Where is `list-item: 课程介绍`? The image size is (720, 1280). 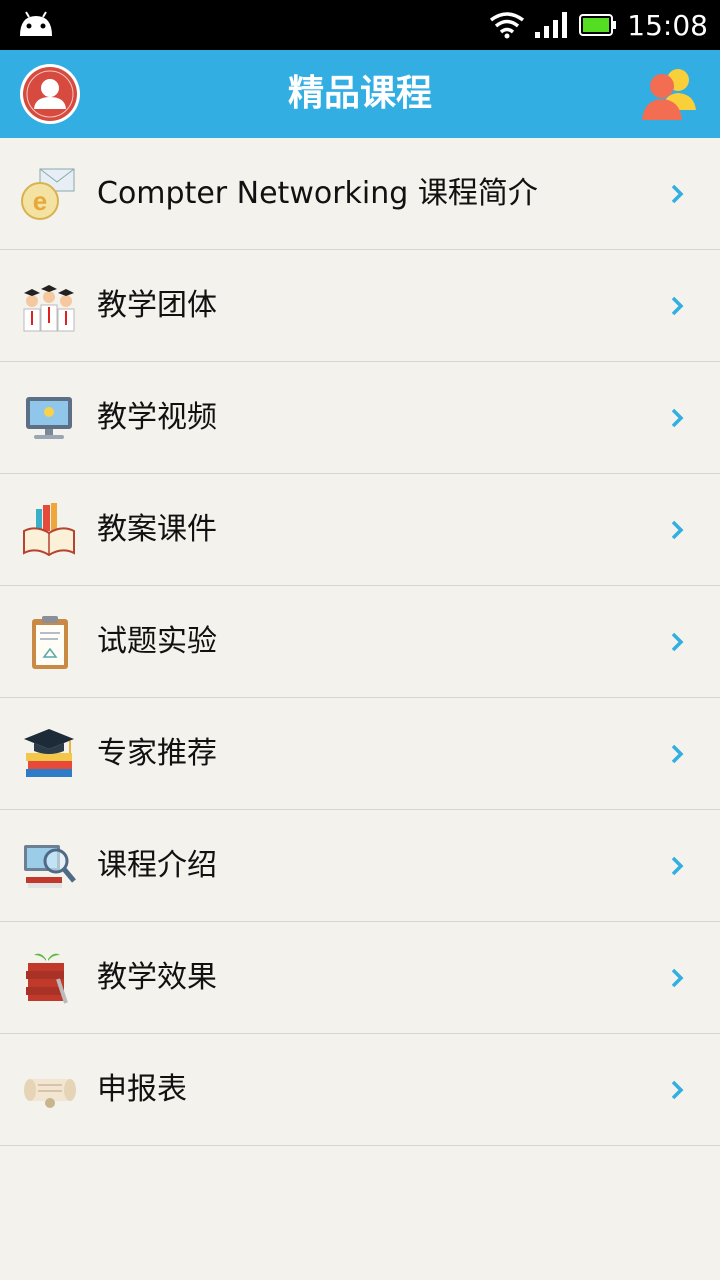
list-item: 课程介绍 is located at coordinates (360, 866).